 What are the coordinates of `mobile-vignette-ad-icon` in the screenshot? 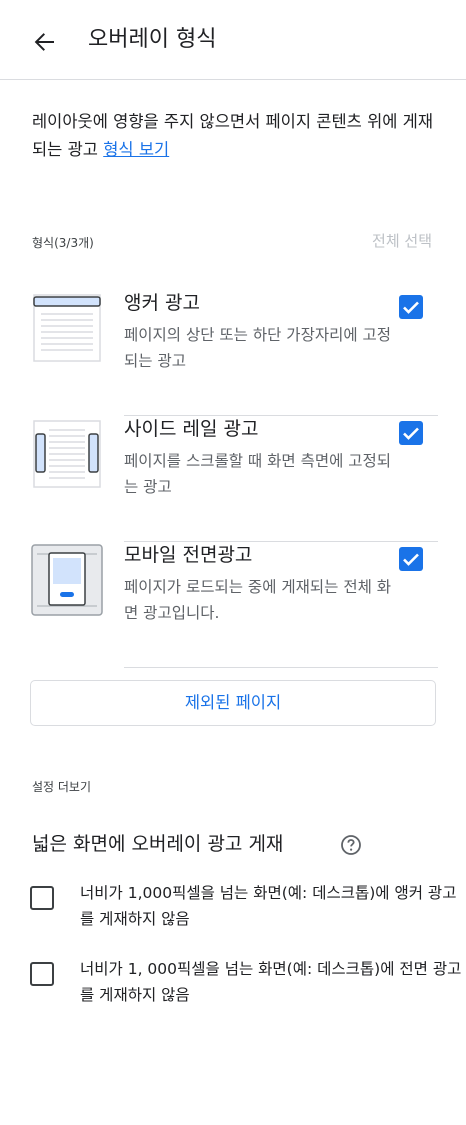 It's located at (67, 580).